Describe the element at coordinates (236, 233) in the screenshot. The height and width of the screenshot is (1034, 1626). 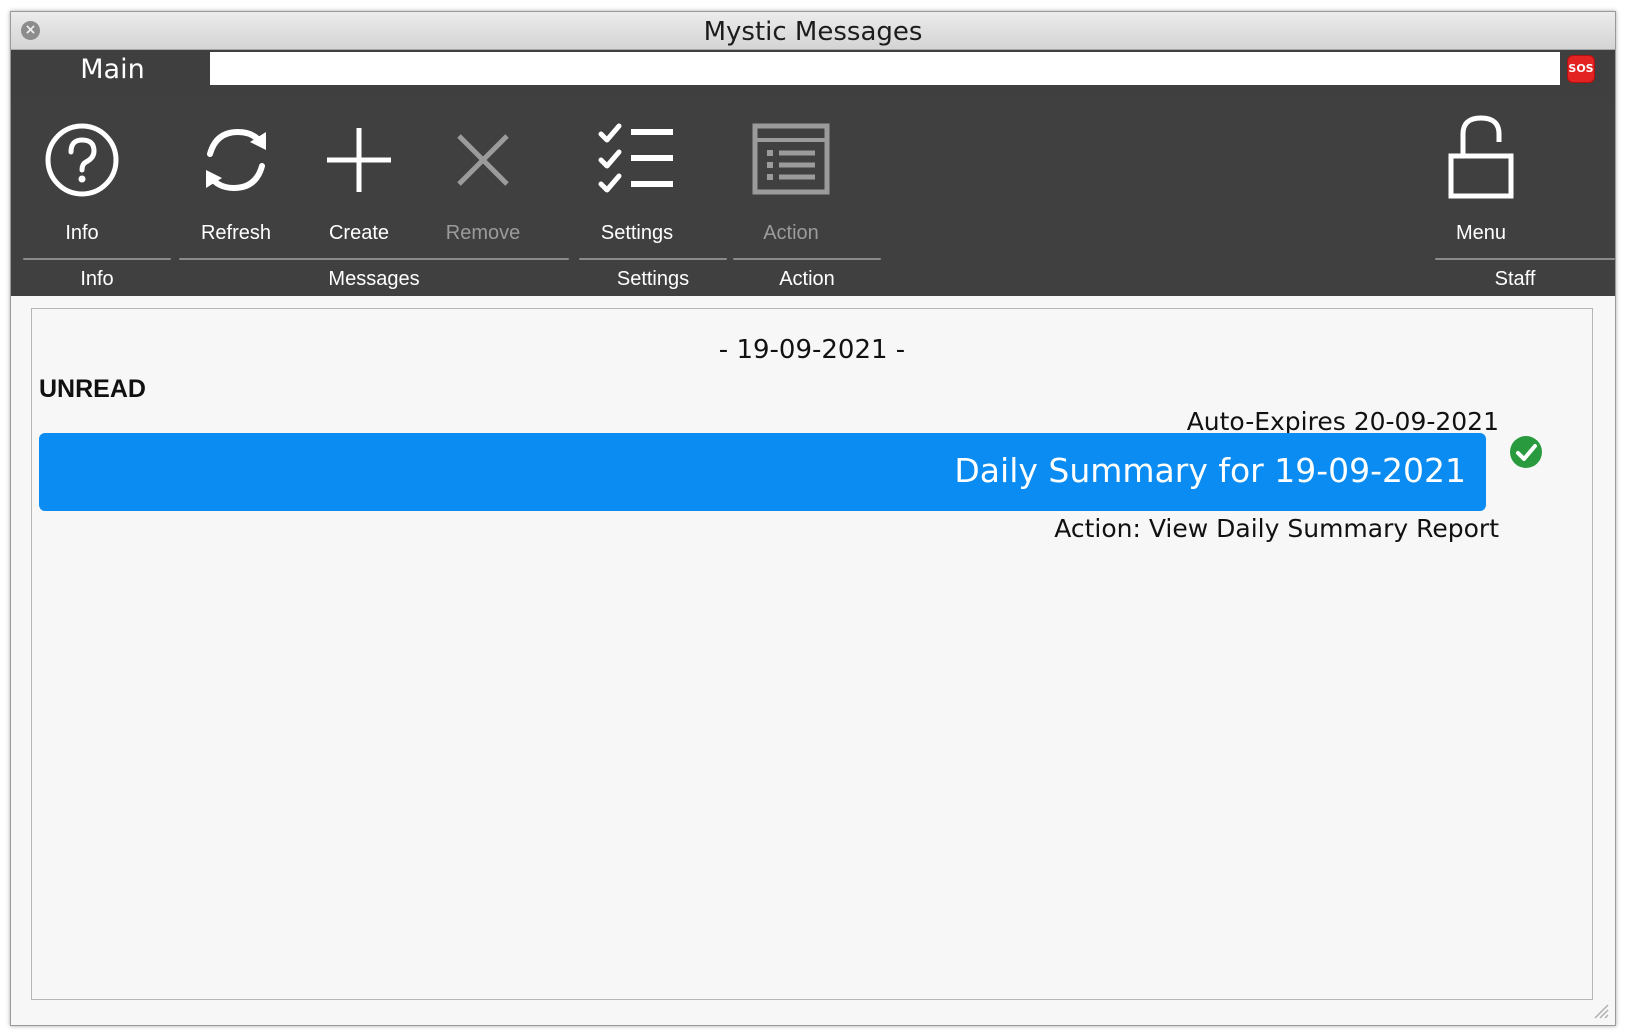
I see `refresh-button-label: Refresh` at that location.